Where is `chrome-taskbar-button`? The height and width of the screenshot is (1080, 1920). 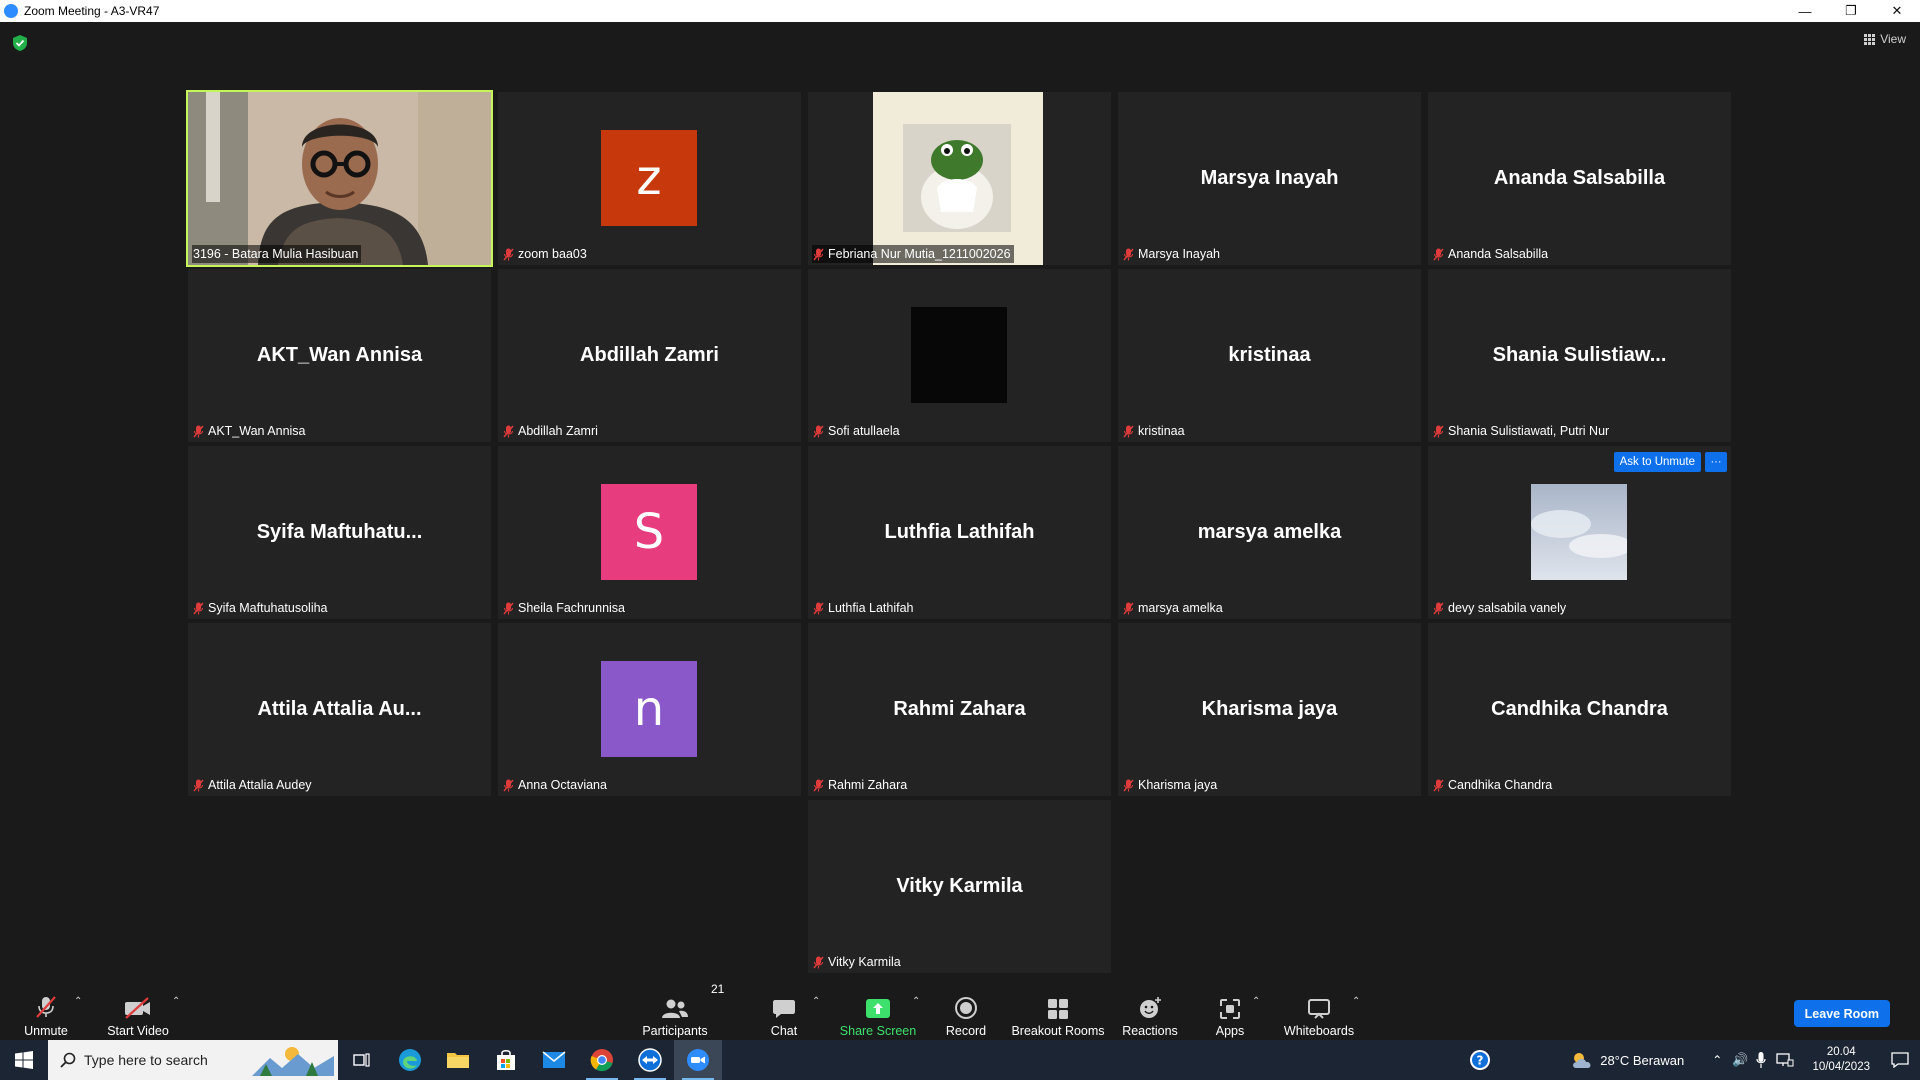
chrome-taskbar-button is located at coordinates (602, 1060).